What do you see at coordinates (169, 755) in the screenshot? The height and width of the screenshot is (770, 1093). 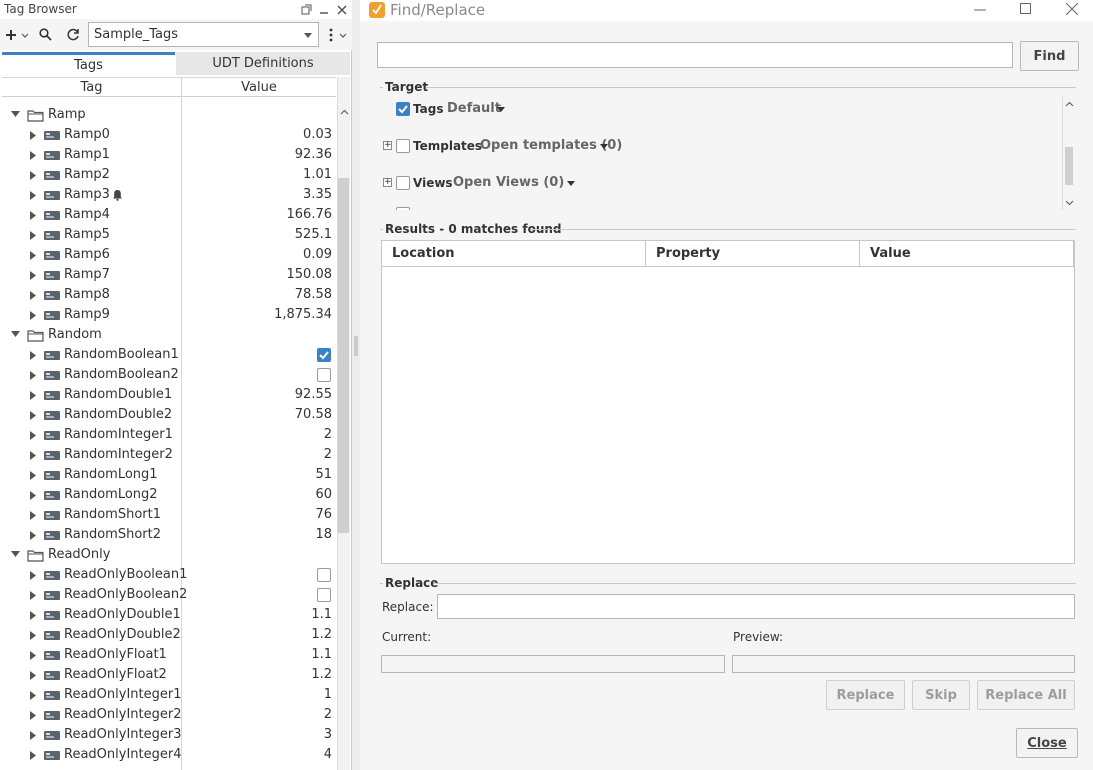 I see `table-row: ReadOnlyInteger4 4` at bounding box center [169, 755].